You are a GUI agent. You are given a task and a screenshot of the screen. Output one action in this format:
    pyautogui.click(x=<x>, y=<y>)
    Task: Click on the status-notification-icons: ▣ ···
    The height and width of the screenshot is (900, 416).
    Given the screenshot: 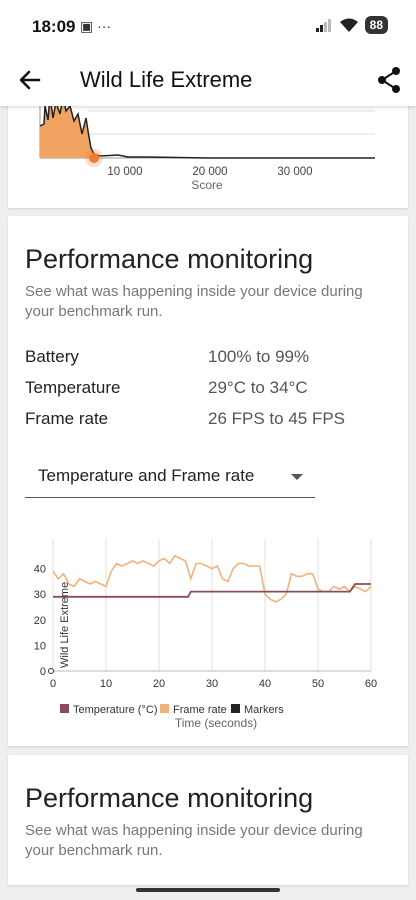 What is the action you would take?
    pyautogui.click(x=96, y=26)
    